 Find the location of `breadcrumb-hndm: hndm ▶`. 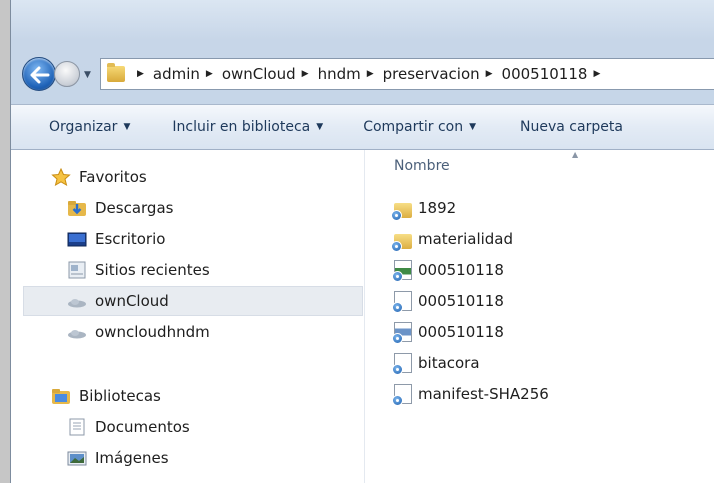

breadcrumb-hndm: hndm ▶ is located at coordinates (350, 74).